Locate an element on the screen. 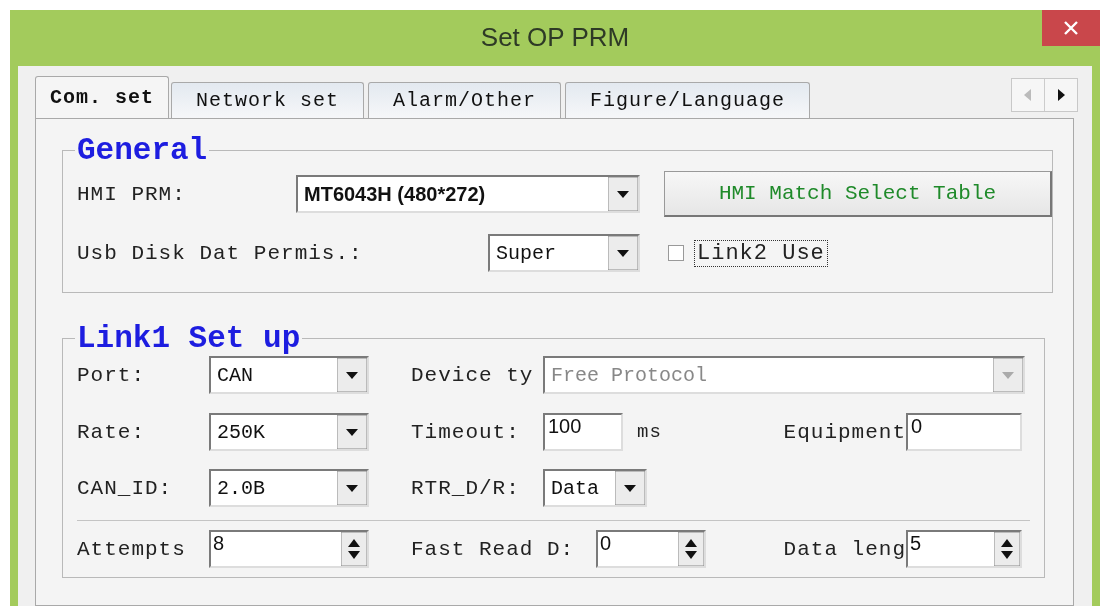  field-label: Usb Disk Dat Permis.: is located at coordinates (220, 253).